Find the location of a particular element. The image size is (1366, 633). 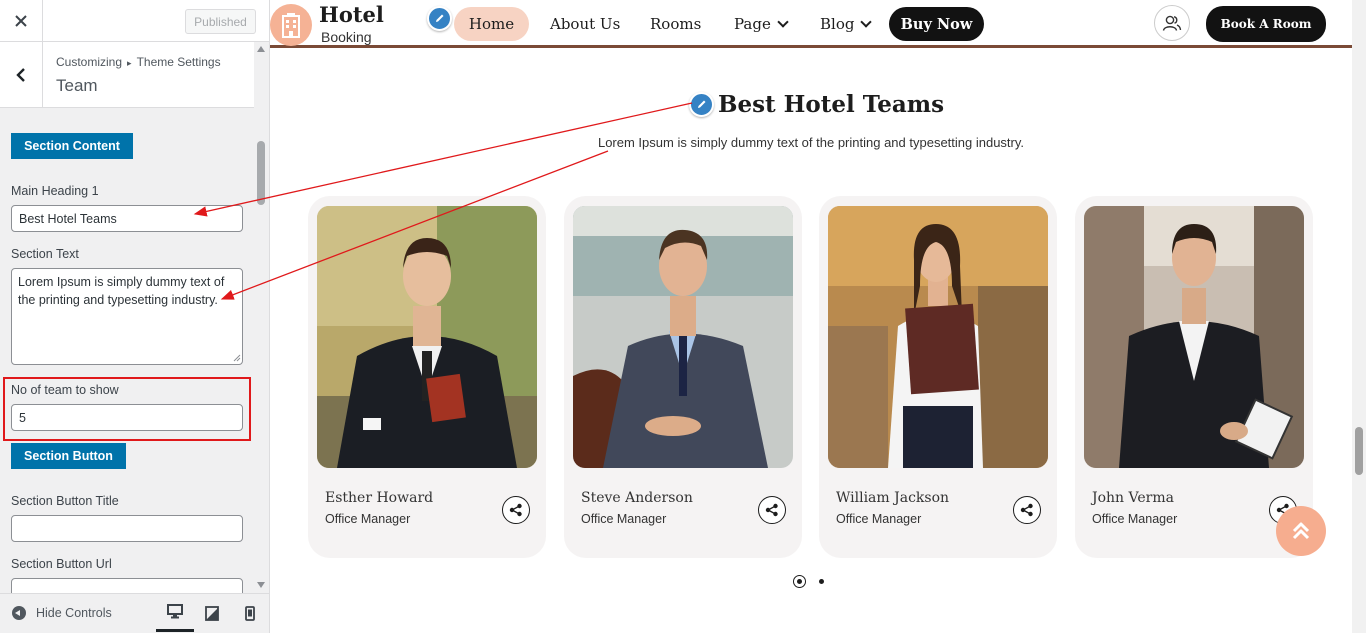

breadcrumb-parent: Theme Settings is located at coordinates (178, 62).